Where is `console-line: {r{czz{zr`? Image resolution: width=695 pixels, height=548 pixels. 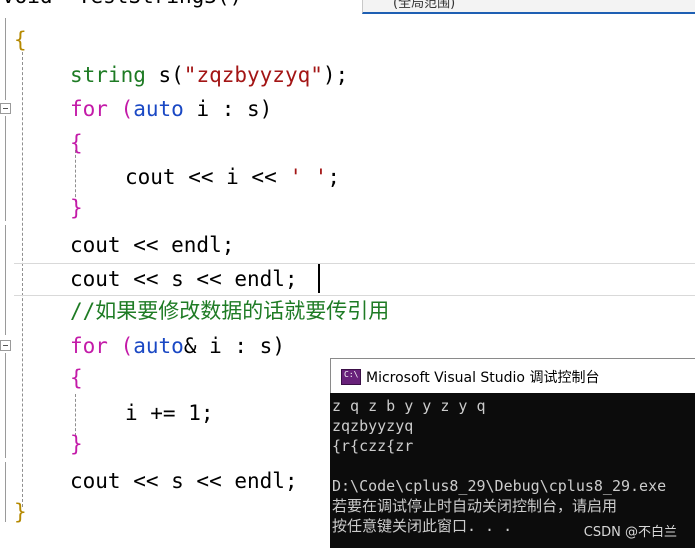 console-line: {r{czz{zr is located at coordinates (373, 446).